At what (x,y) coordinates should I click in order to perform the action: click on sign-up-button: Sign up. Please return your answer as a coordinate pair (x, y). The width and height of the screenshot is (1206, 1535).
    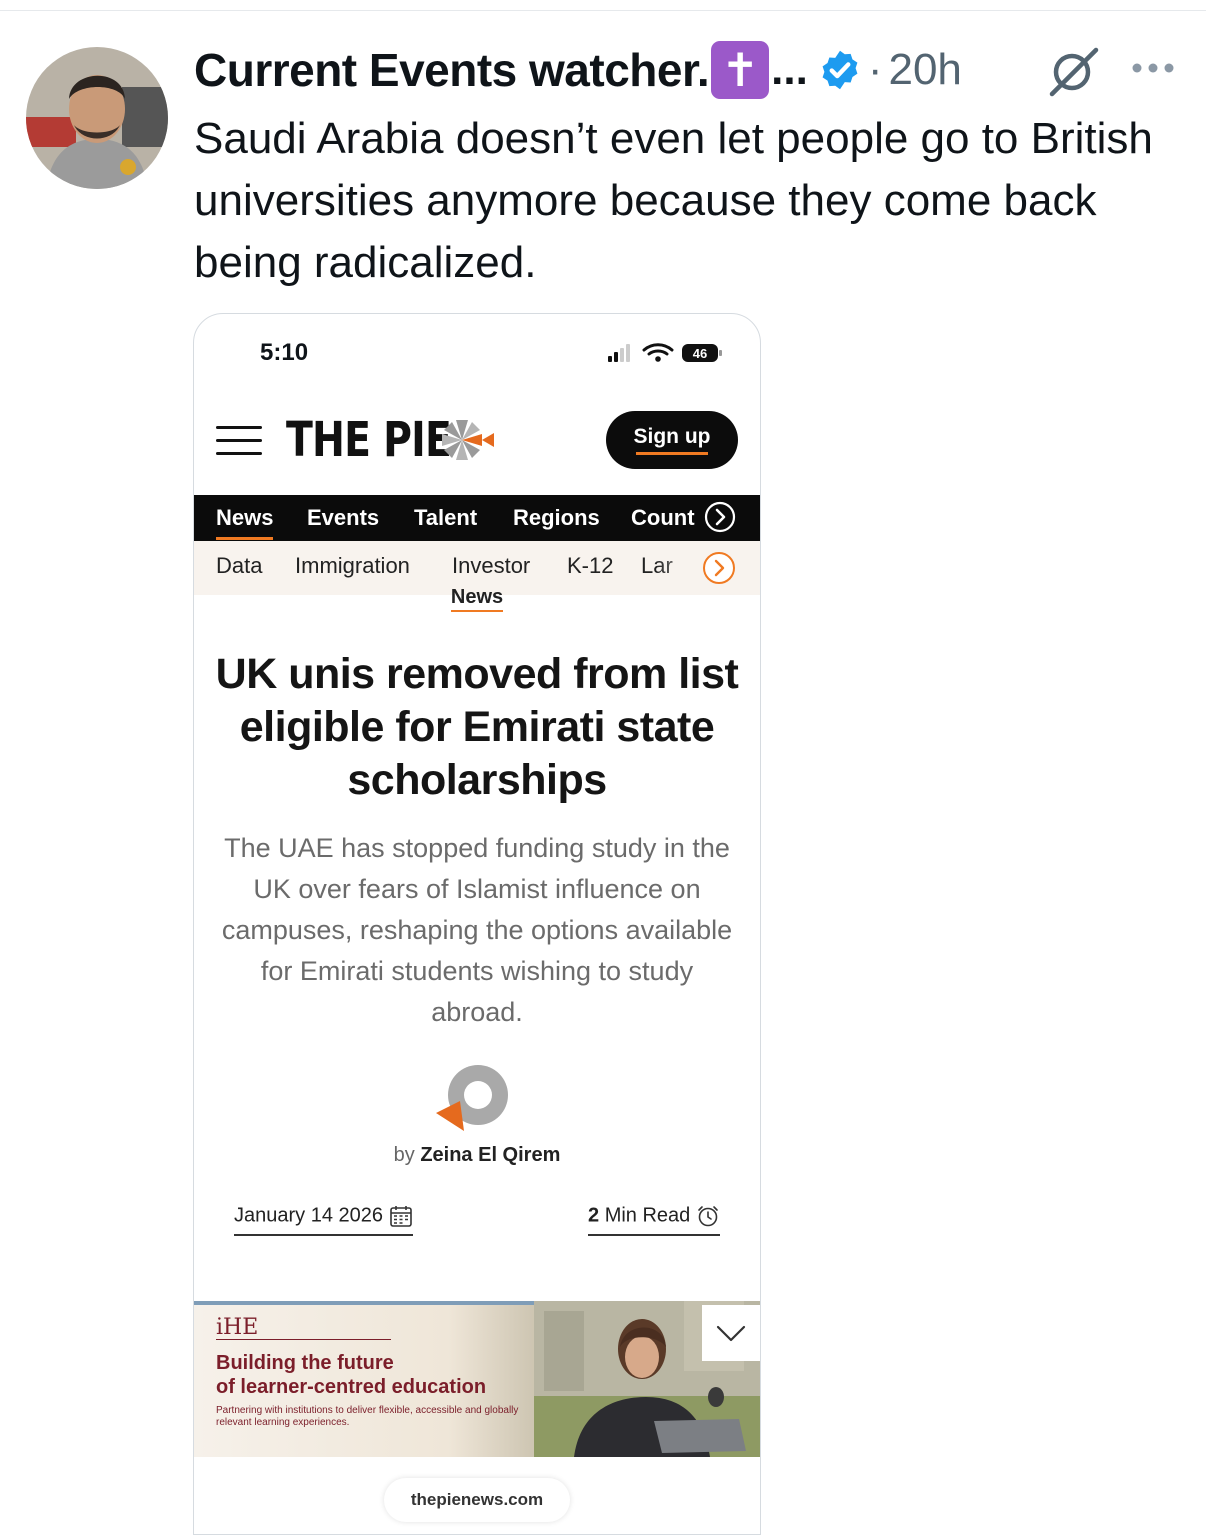
    Looking at the image, I should click on (672, 440).